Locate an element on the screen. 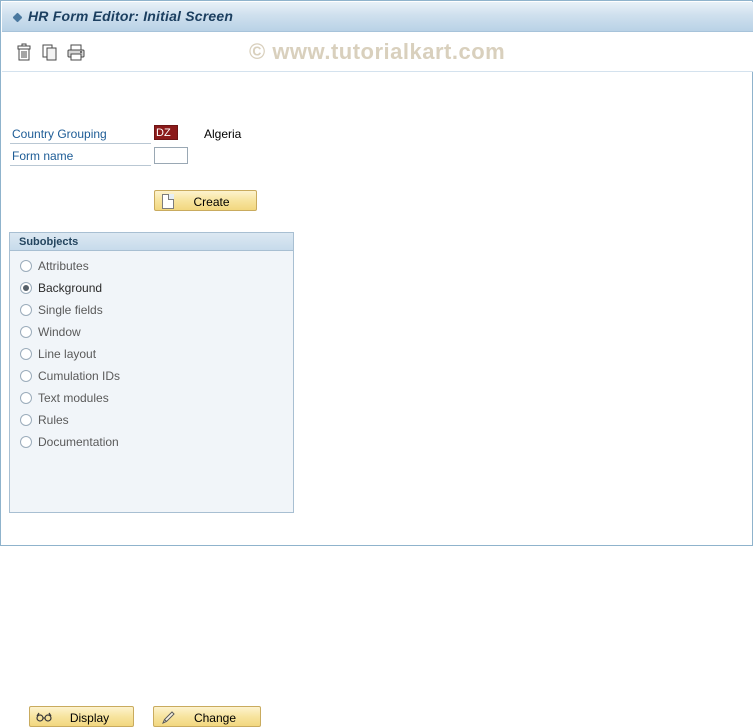 The height and width of the screenshot is (728, 753). form-name-label: Form name is located at coordinates (43, 156).